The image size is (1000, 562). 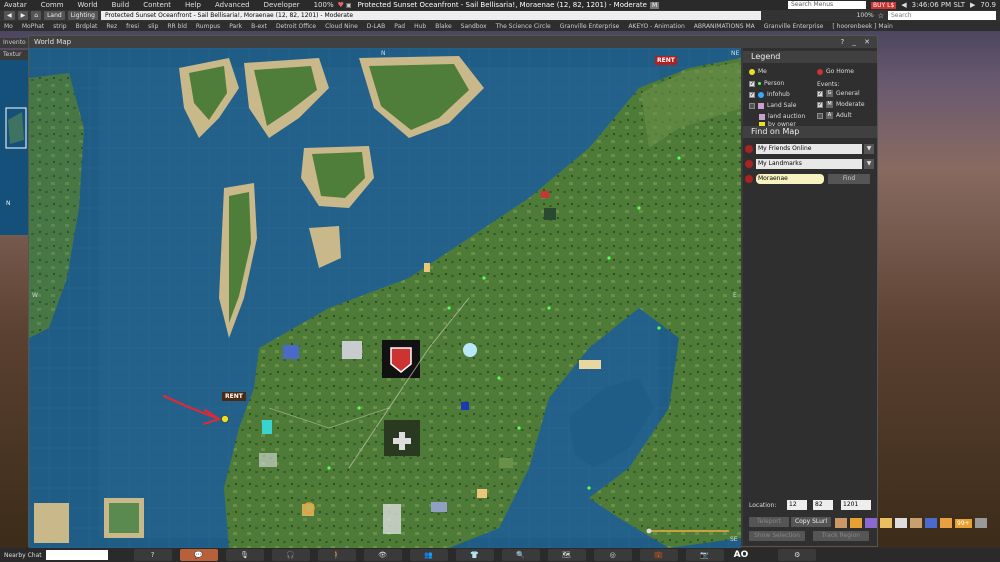 What do you see at coordinates (208, 26) in the screenshot?
I see `favorite-item: Rumpus` at bounding box center [208, 26].